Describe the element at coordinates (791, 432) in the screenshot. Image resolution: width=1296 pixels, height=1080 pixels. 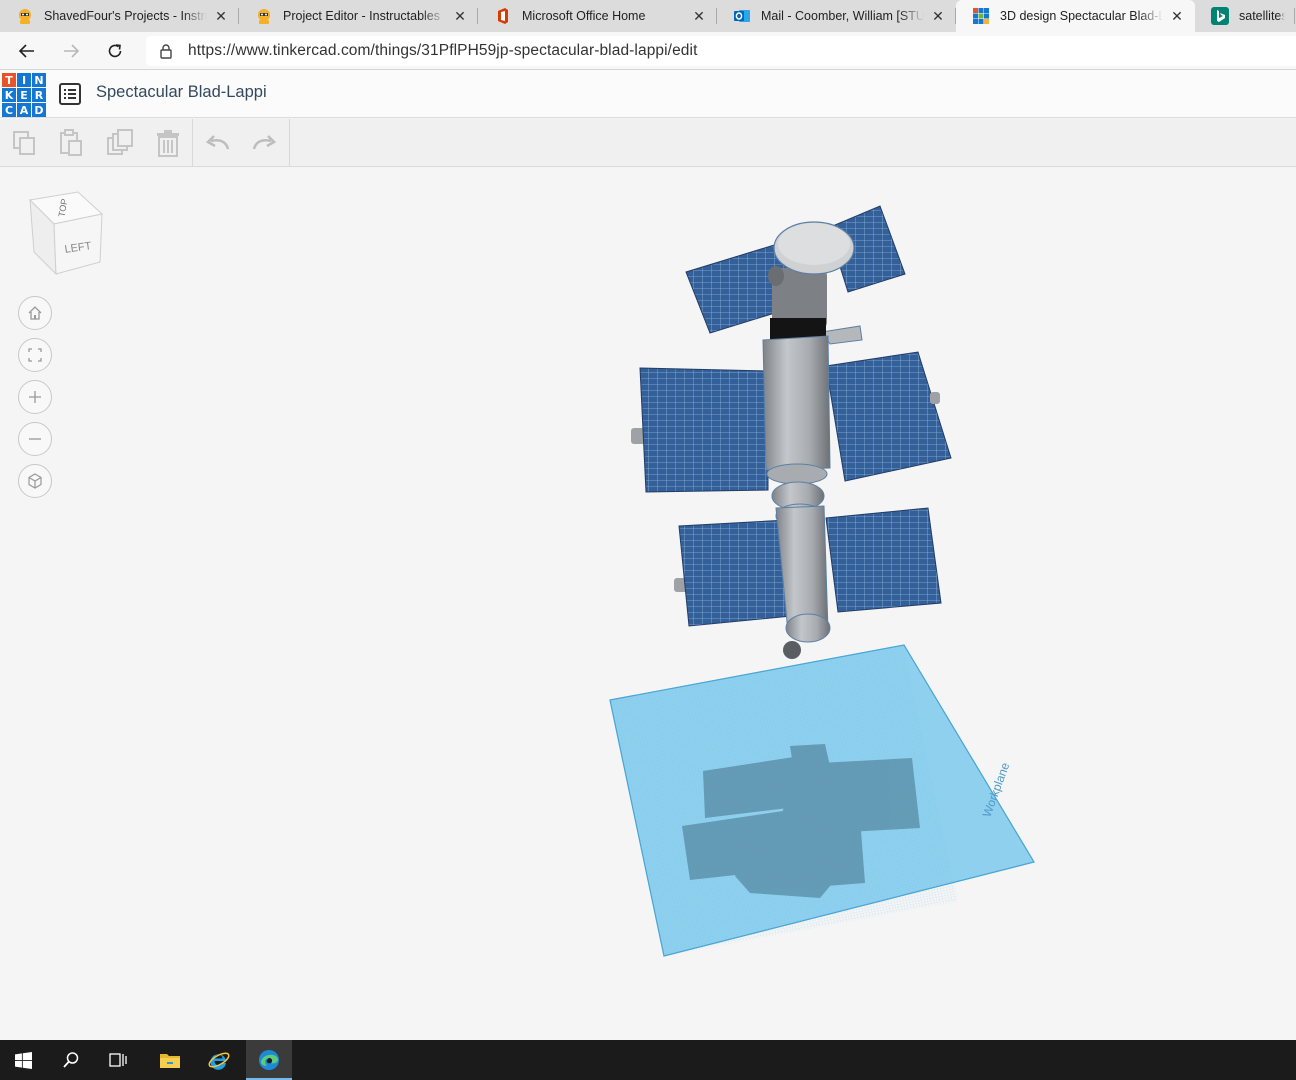
I see `satellite-model` at that location.